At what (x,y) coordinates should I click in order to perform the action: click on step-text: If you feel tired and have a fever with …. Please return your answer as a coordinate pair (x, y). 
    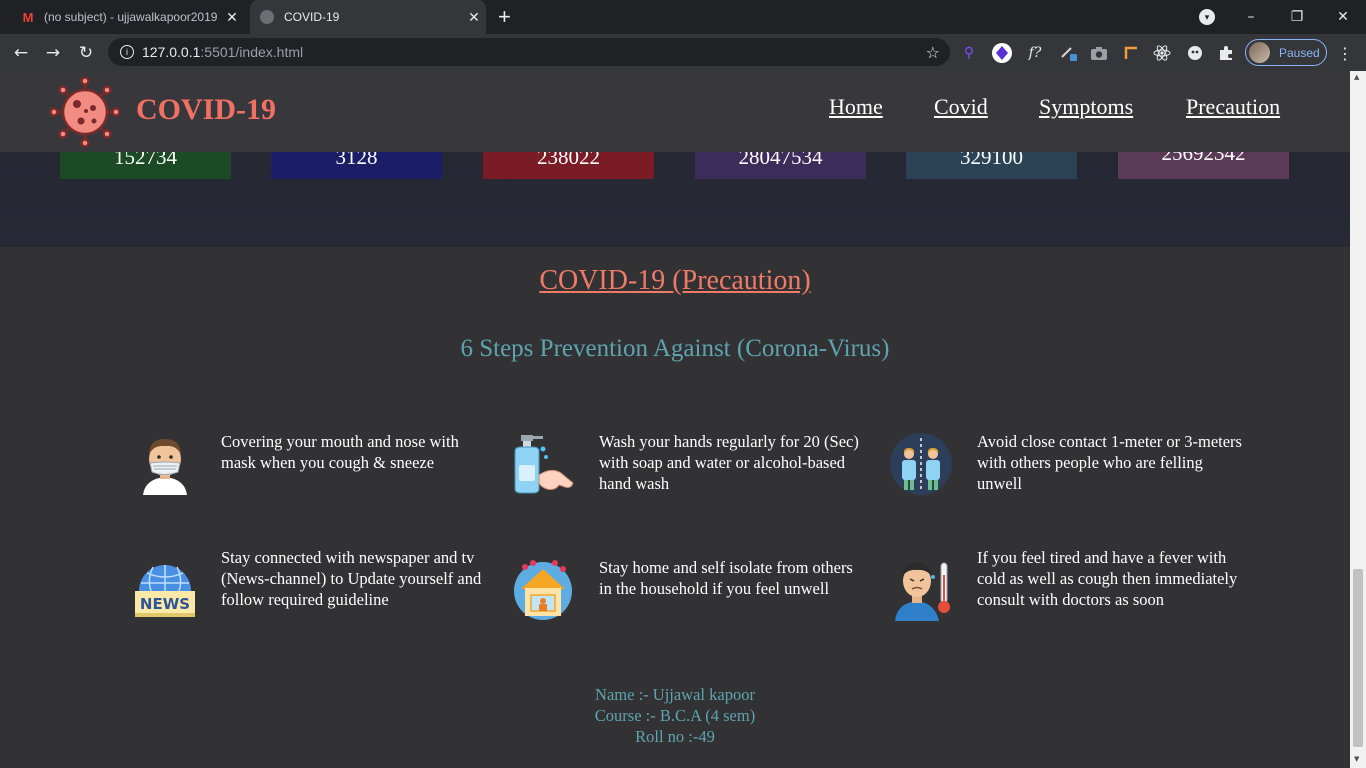
    Looking at the image, I should click on (1107, 578).